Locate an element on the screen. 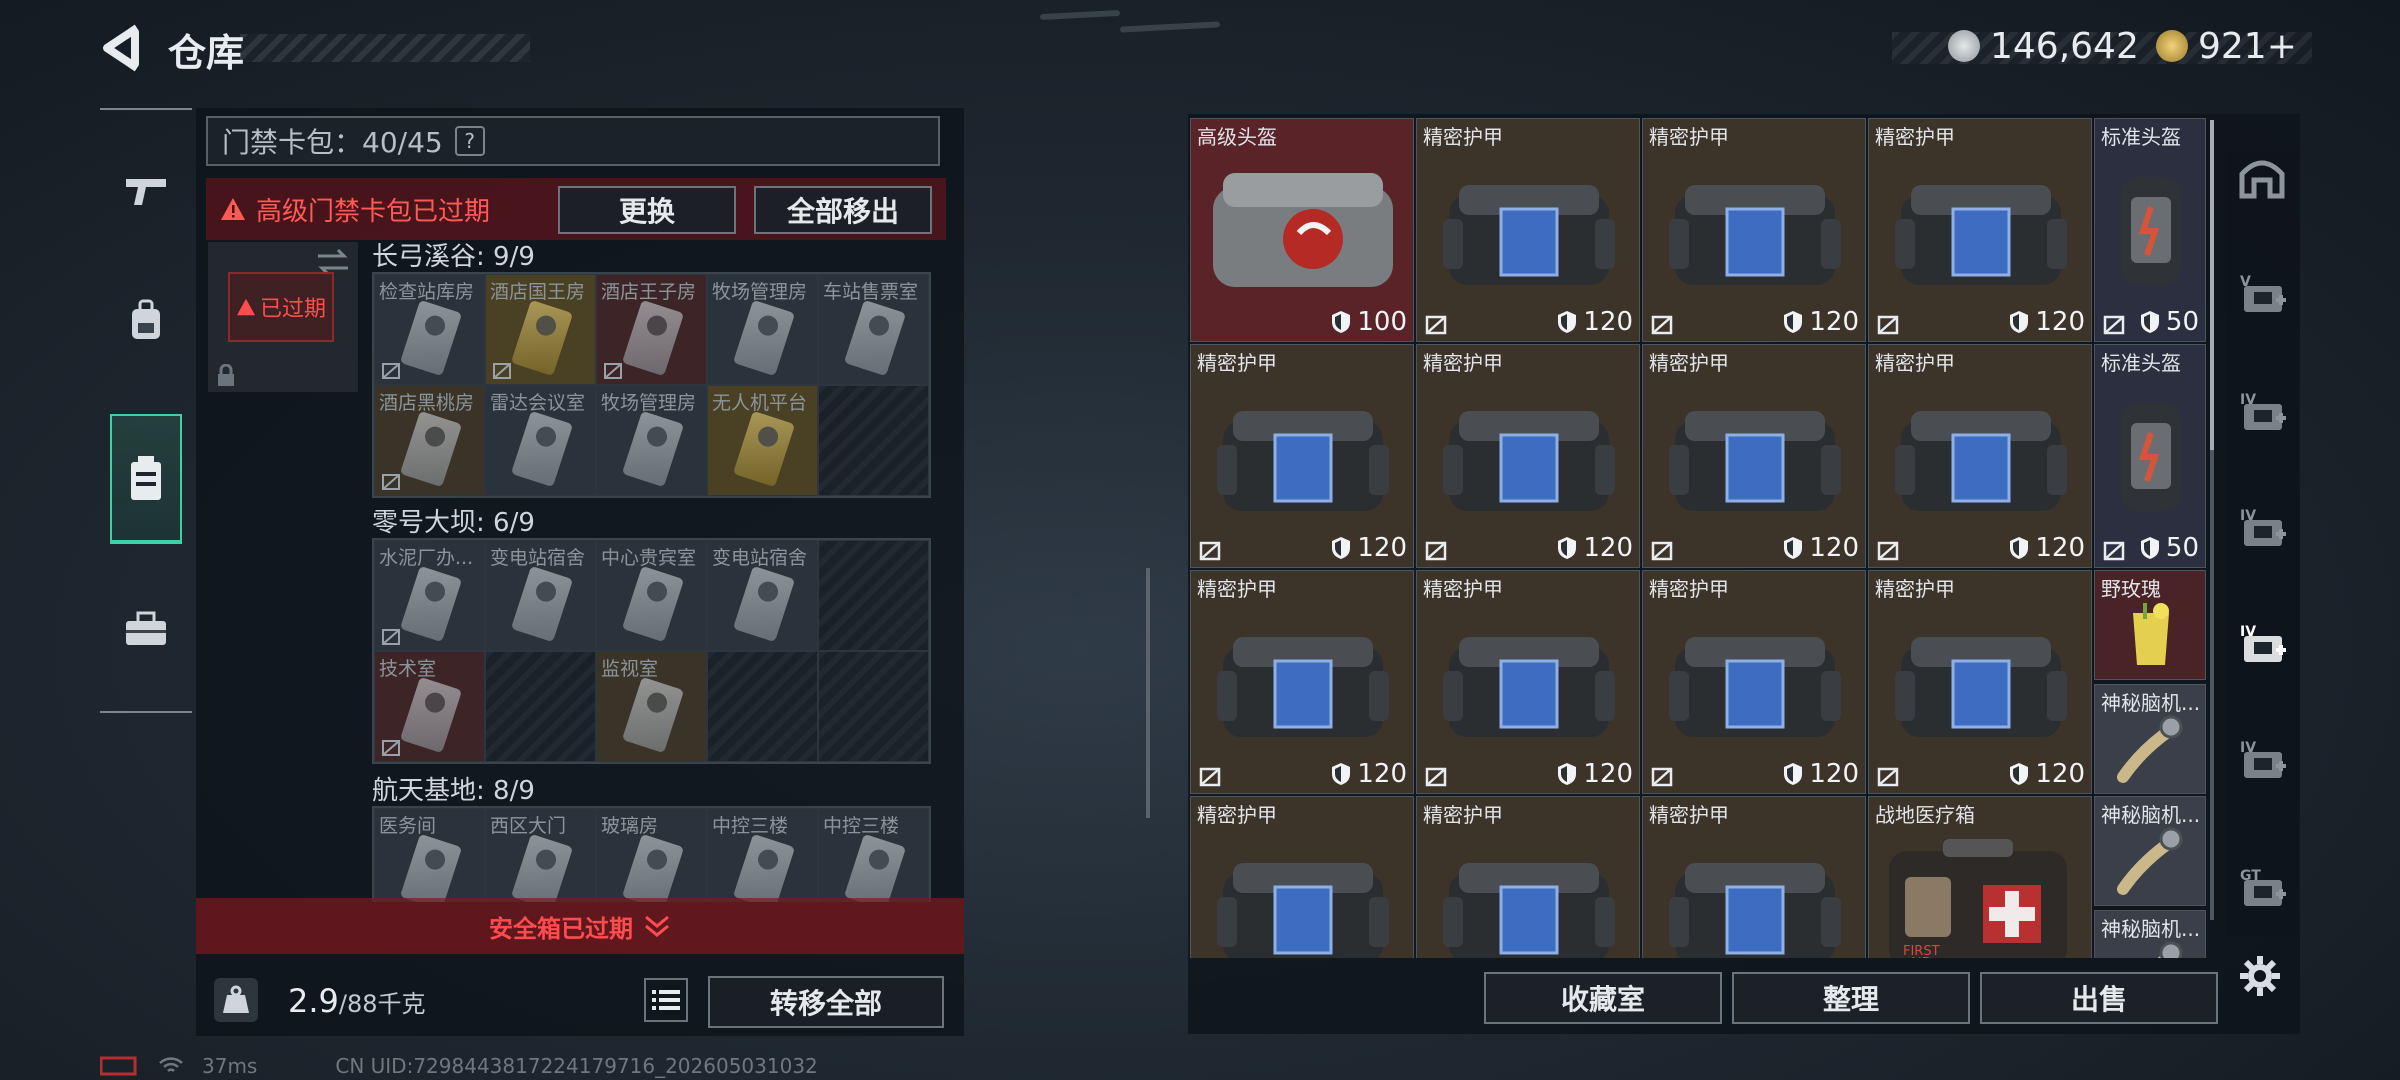  item-name: 标准头盔 is located at coordinates (2141, 363).